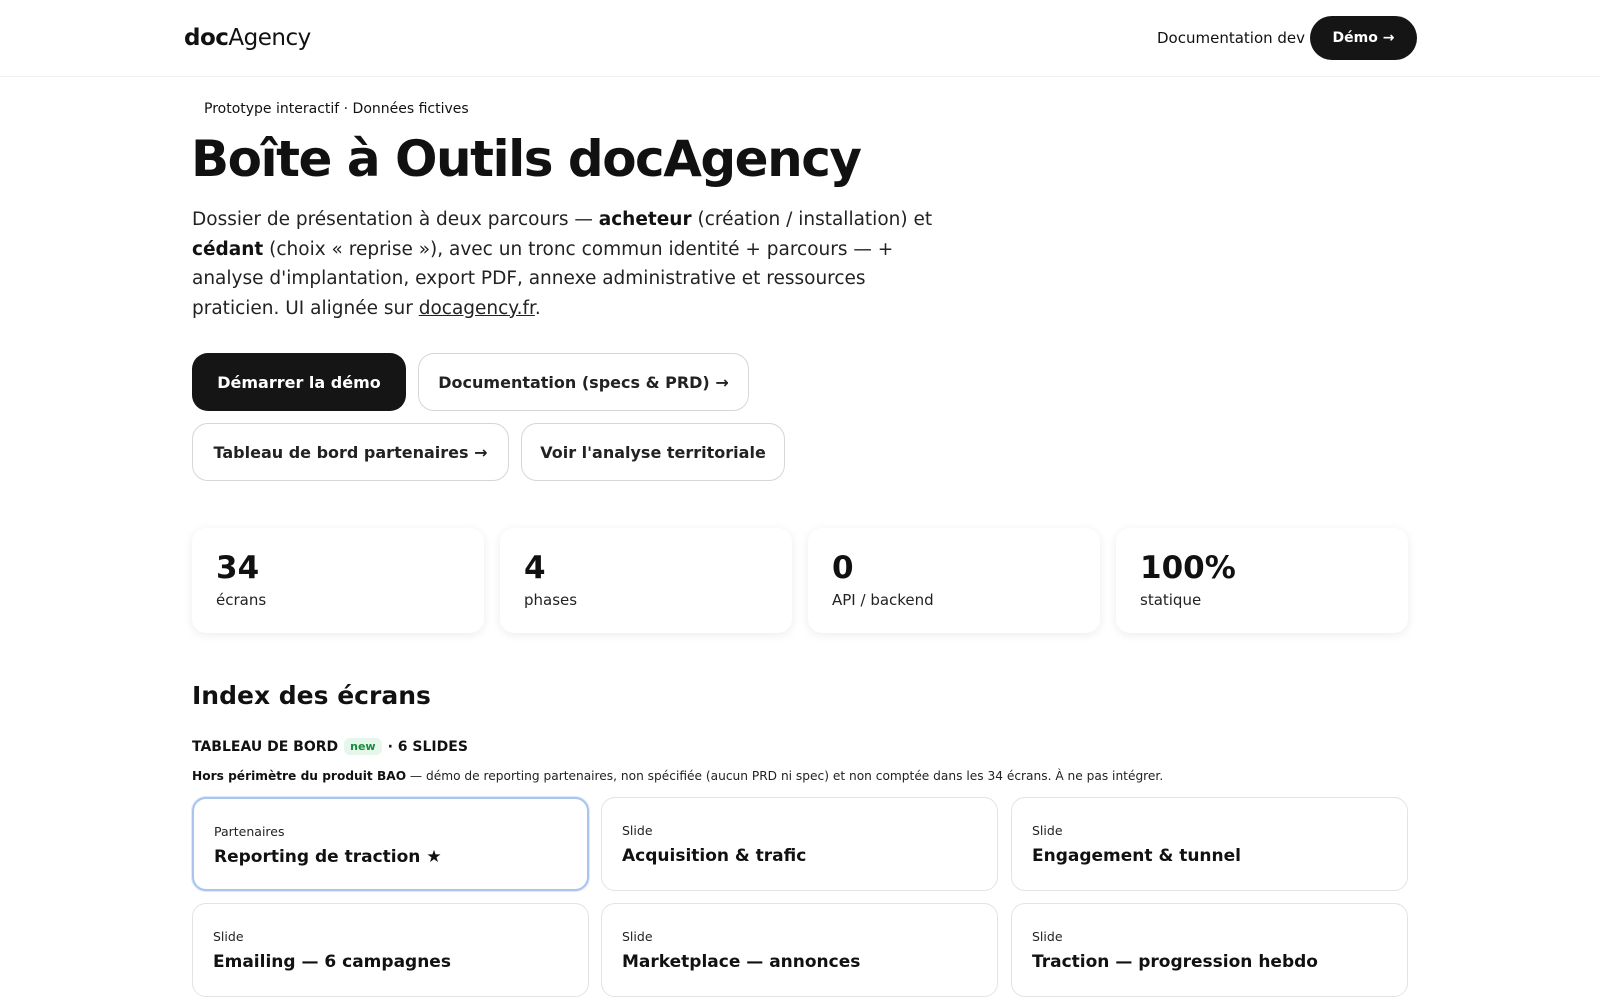  I want to click on card-title: Traction — progression hebdo, so click(1175, 962).